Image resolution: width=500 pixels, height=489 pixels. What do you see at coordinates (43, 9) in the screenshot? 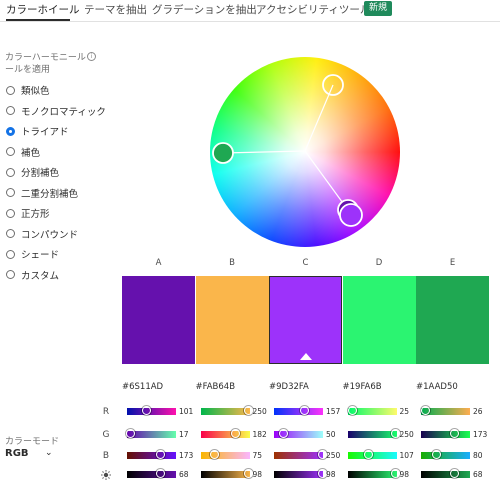
I see `tab-color-wheel: カラーホイール` at bounding box center [43, 9].